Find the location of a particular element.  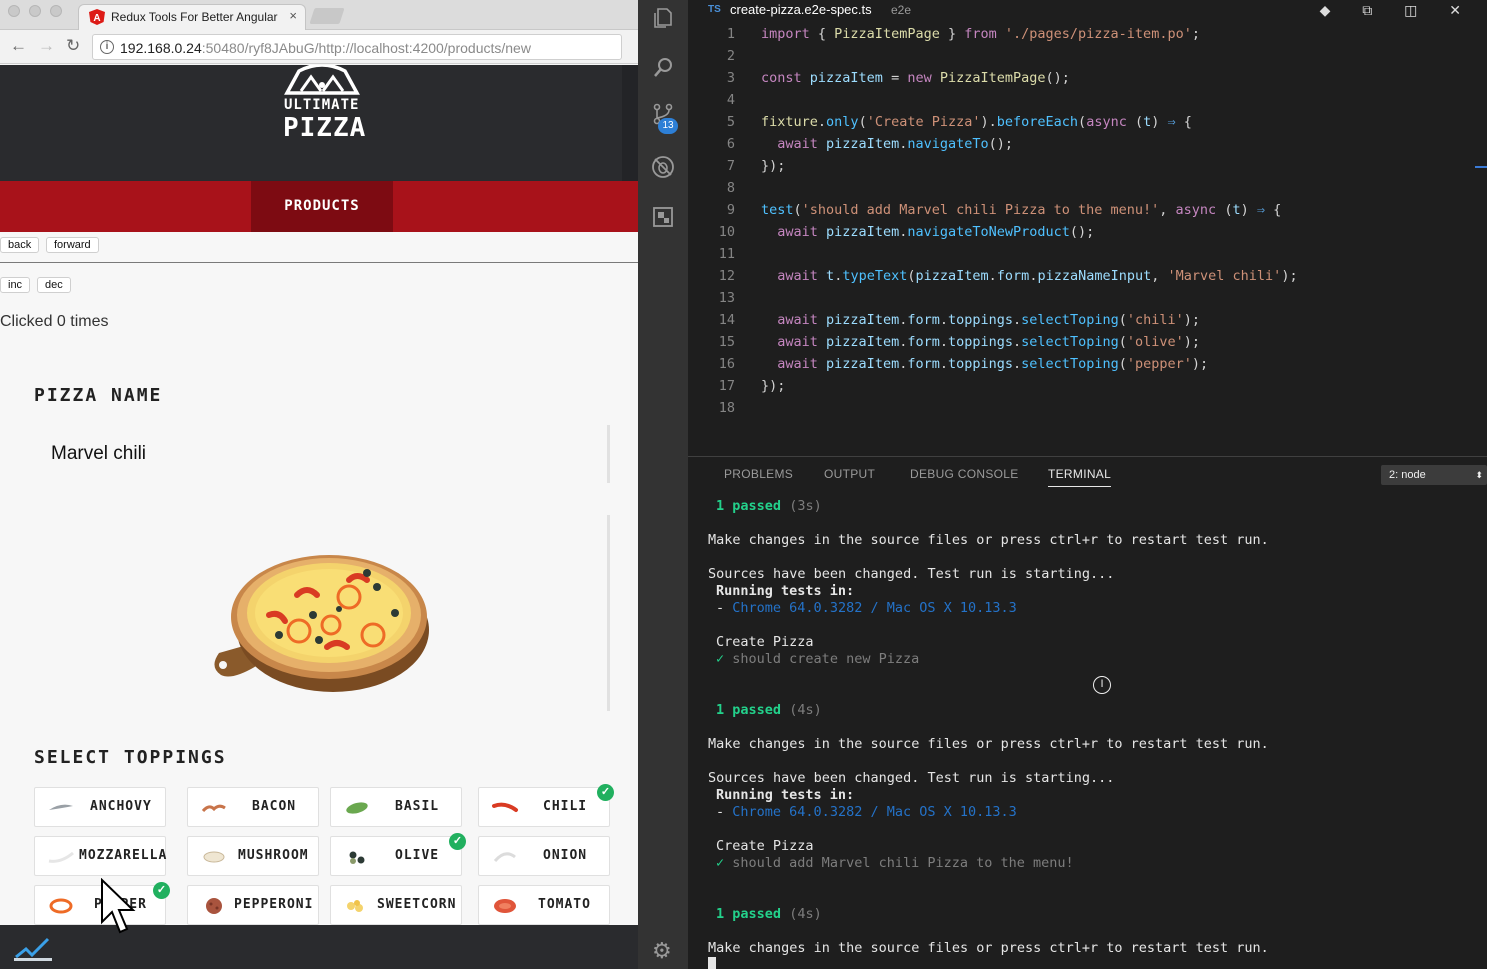

site-header: ULTIMATE PIZZA is located at coordinates (319, 123).